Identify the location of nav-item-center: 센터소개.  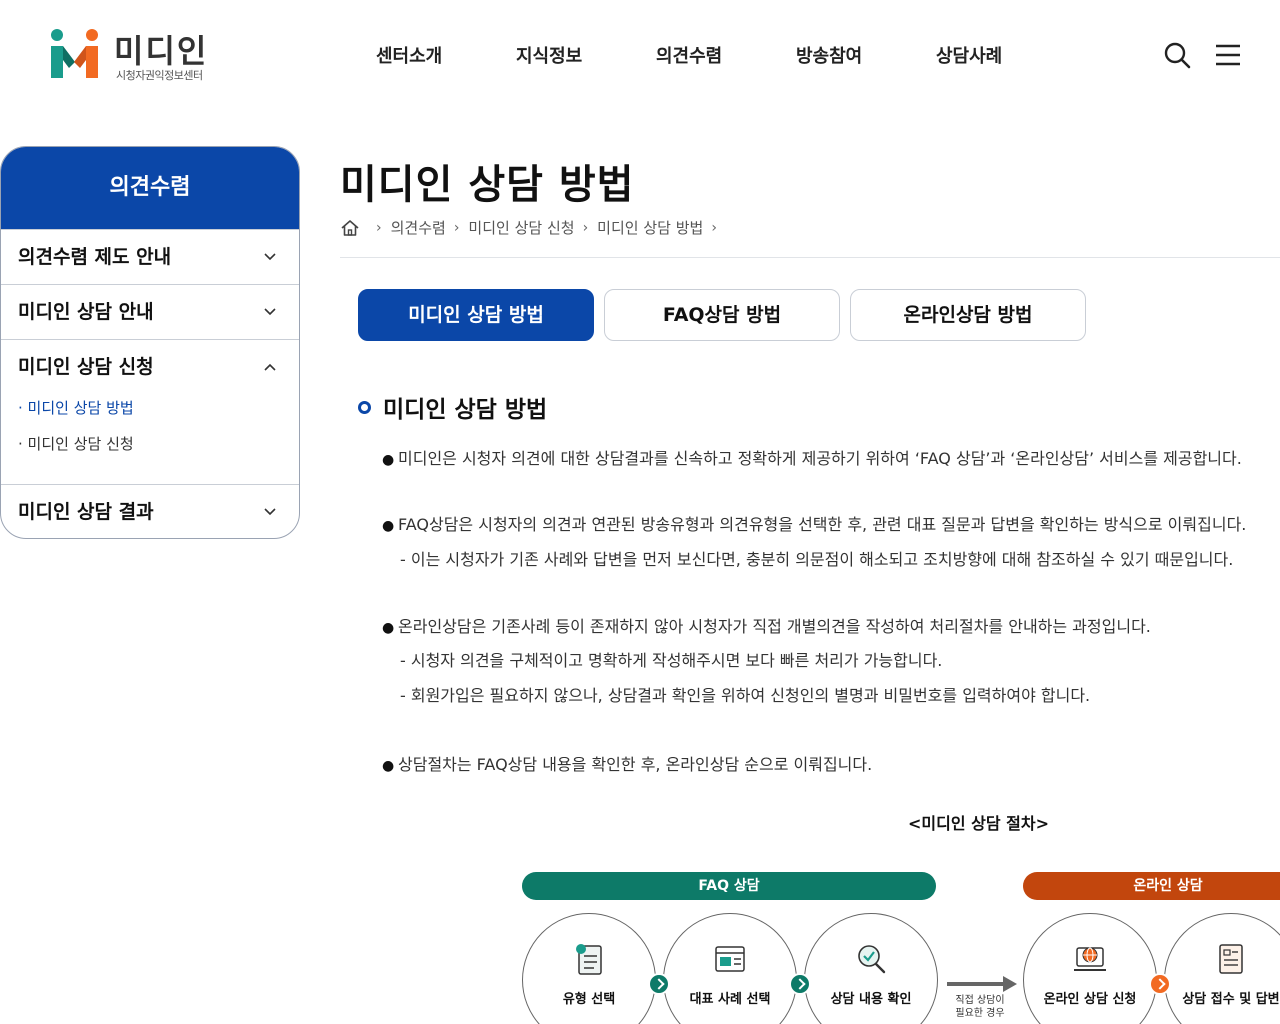
(446, 55).